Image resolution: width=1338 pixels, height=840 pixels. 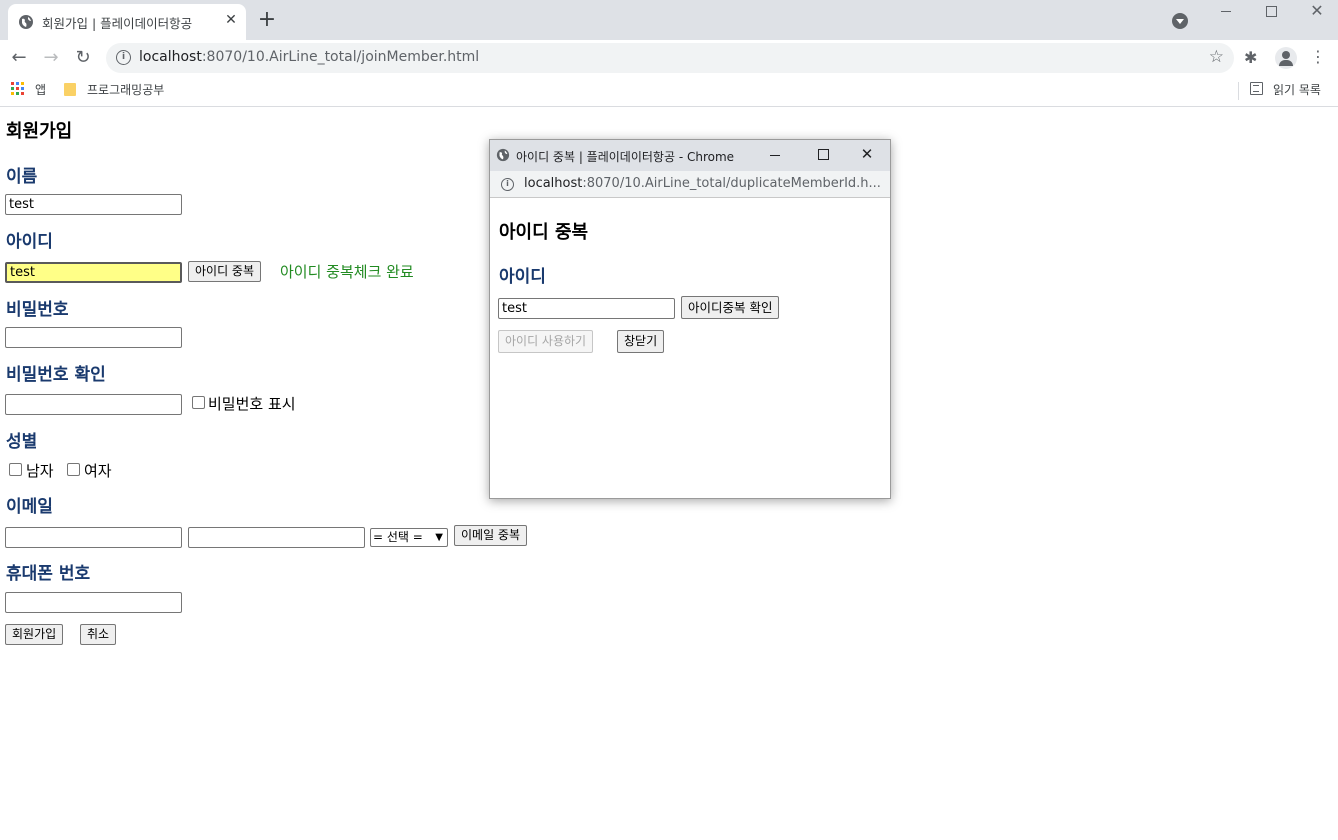 What do you see at coordinates (93, 204) in the screenshot?
I see `name-input` at bounding box center [93, 204].